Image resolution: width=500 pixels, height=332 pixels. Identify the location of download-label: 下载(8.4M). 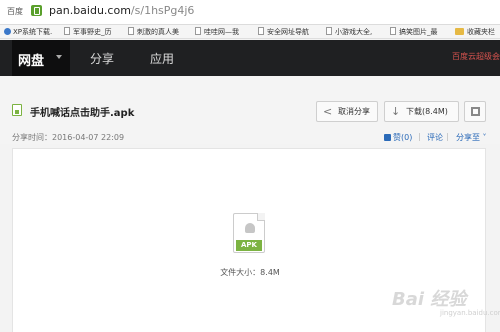
(427, 111).